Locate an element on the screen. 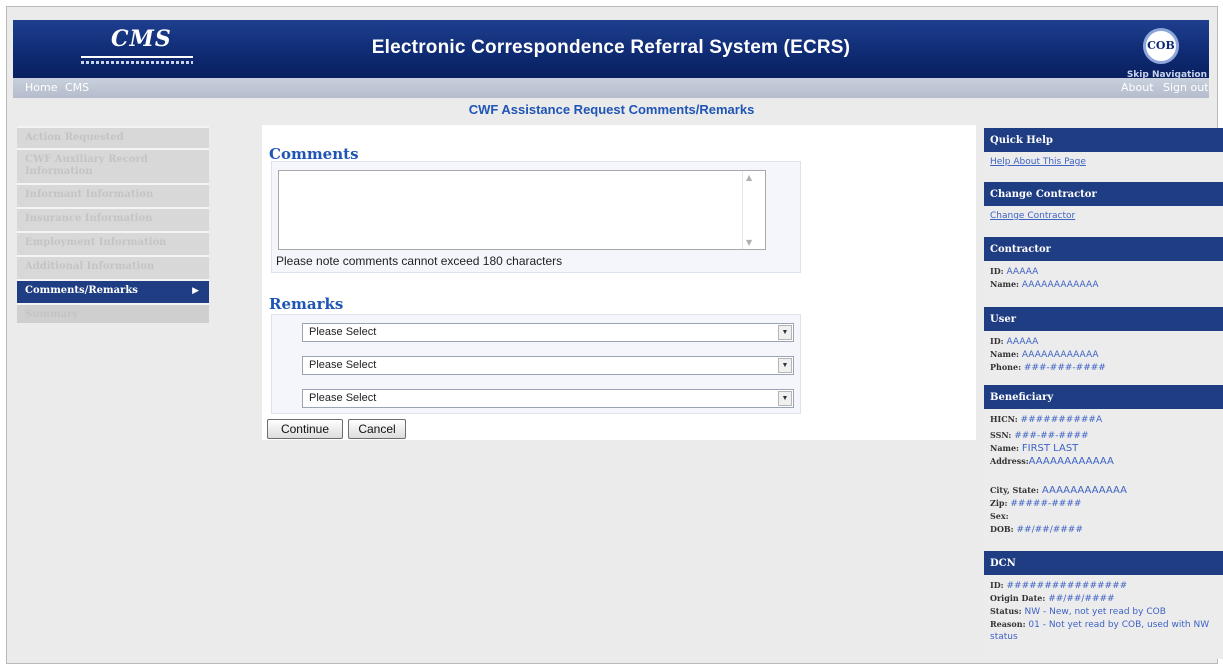  label: Status: is located at coordinates (1006, 611).